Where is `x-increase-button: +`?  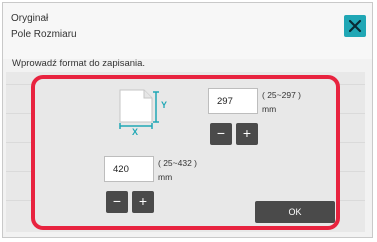
x-increase-button: + is located at coordinates (143, 202).